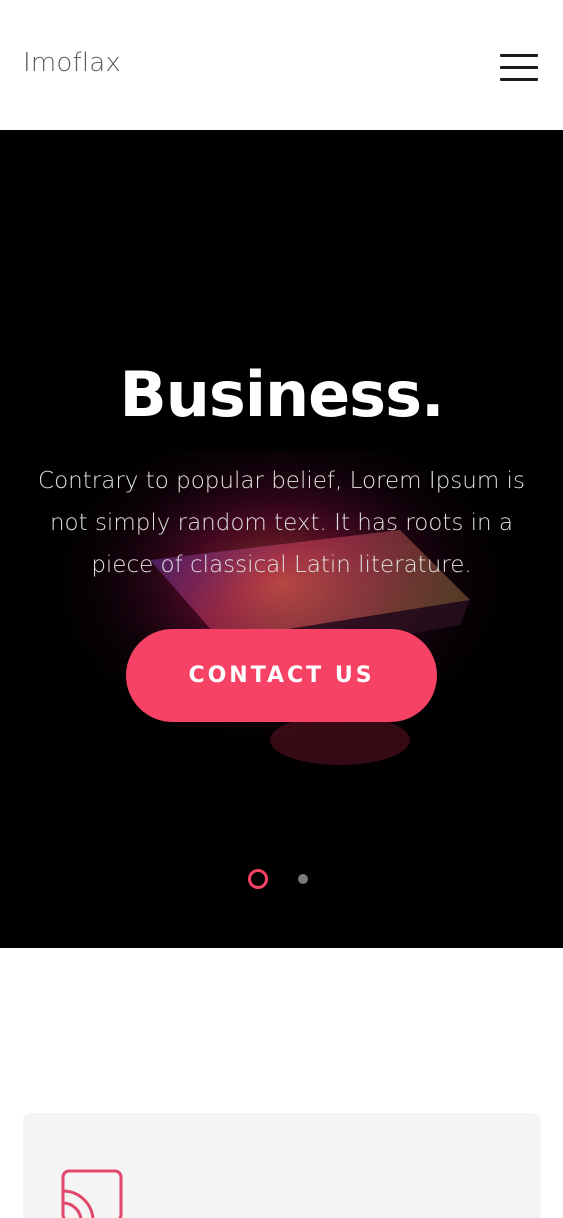 This screenshot has width=563, height=1218. Describe the element at coordinates (303, 879) in the screenshot. I see `slider-dot` at that location.